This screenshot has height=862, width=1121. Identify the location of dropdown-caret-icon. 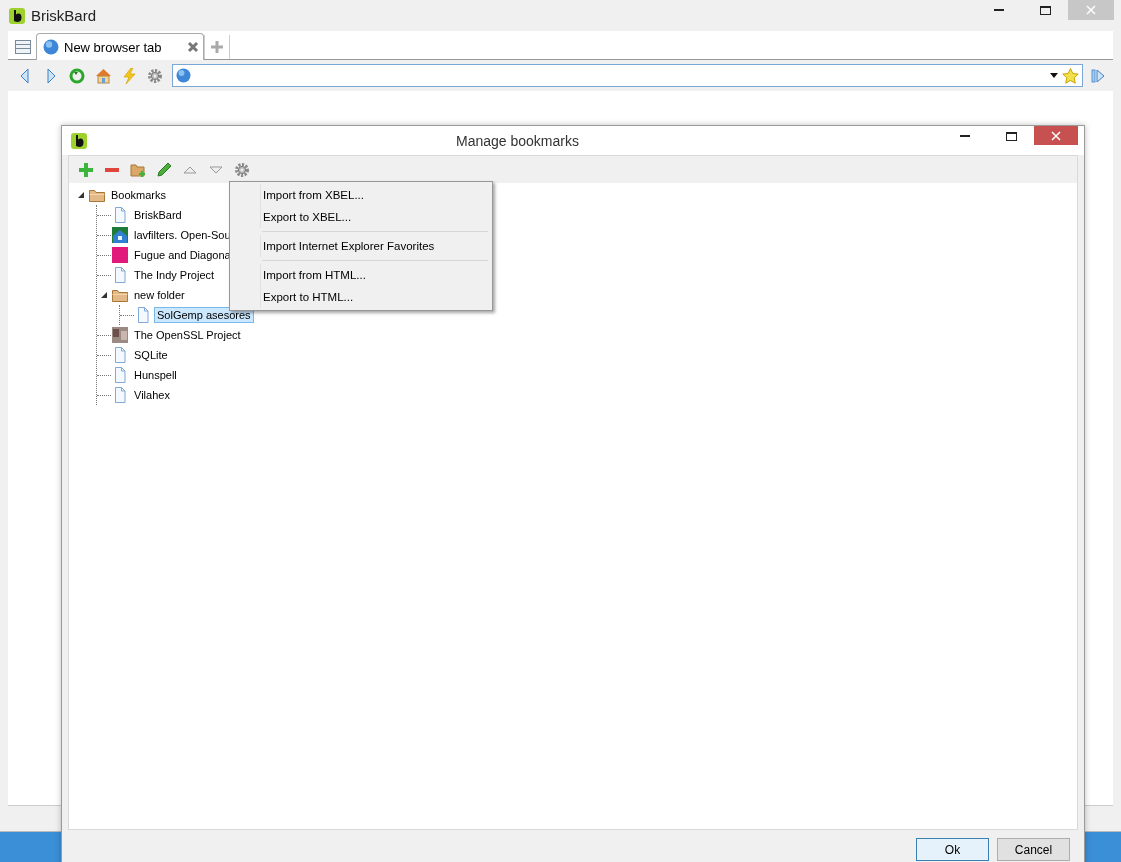
(1054, 75).